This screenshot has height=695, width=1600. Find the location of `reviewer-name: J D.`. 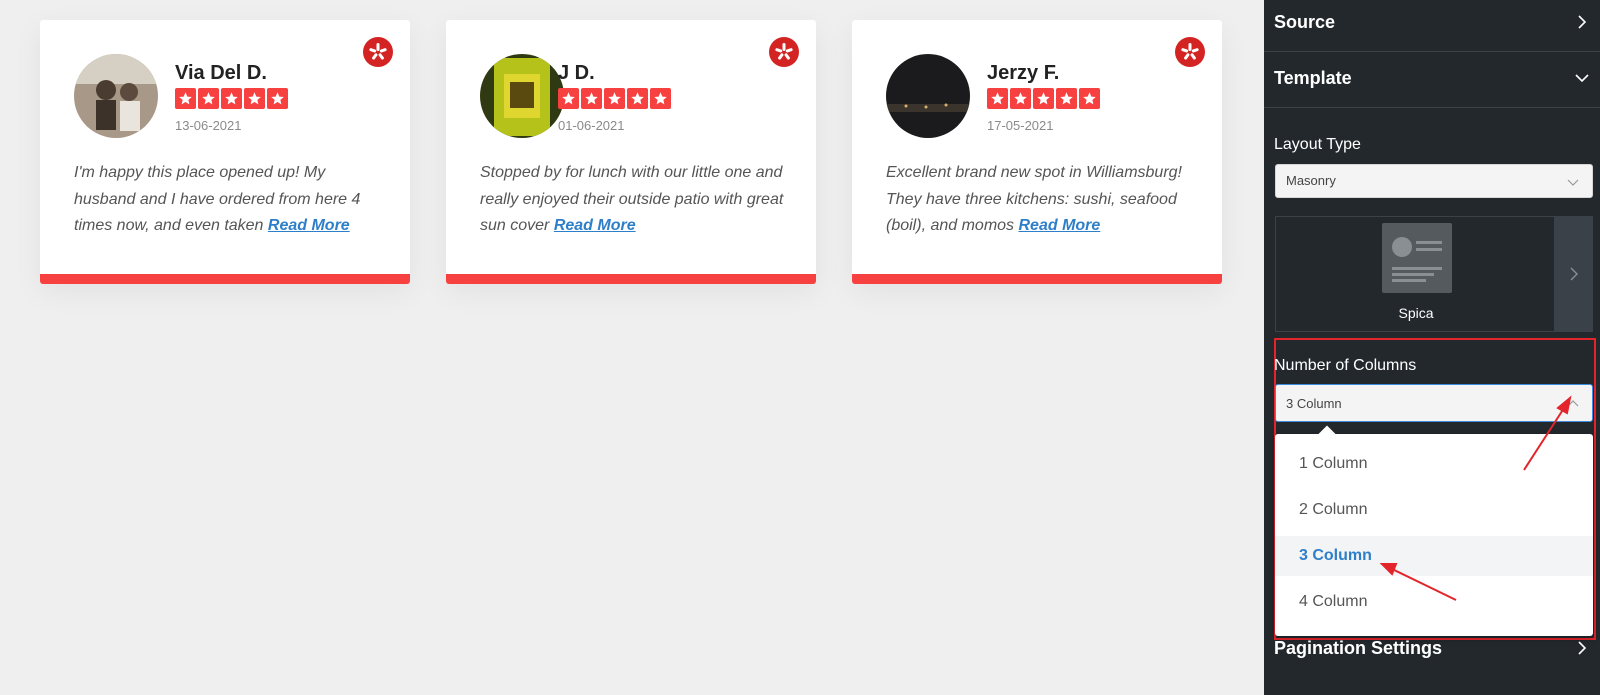

reviewer-name: J D. is located at coordinates (576, 73).